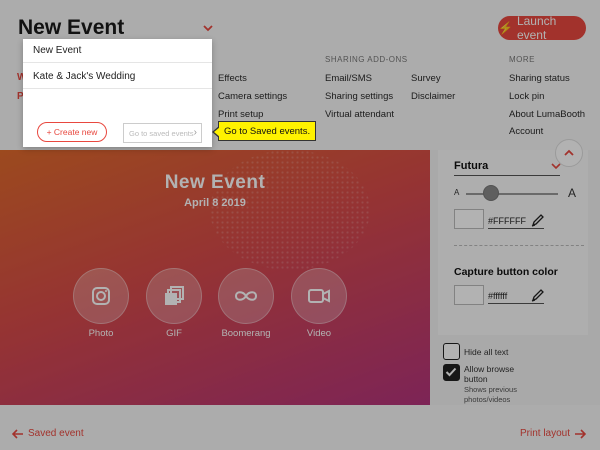 Image resolution: width=600 pixels, height=450 pixels. I want to click on go-to-saved-events-button: Go to saved events ›, so click(162, 133).